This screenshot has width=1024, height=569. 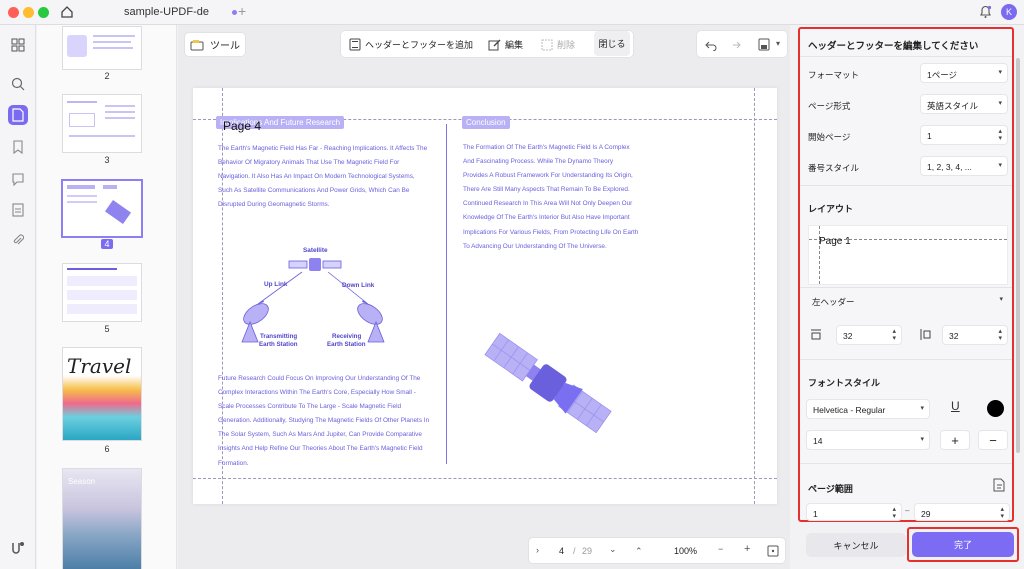 I want to click on top-margin-stepper: 32 ▴ ▾, so click(x=869, y=335).